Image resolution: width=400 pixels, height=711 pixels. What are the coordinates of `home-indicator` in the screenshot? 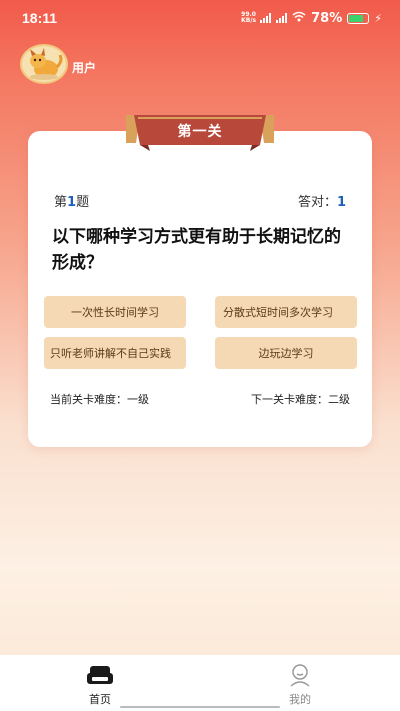 It's located at (200, 707).